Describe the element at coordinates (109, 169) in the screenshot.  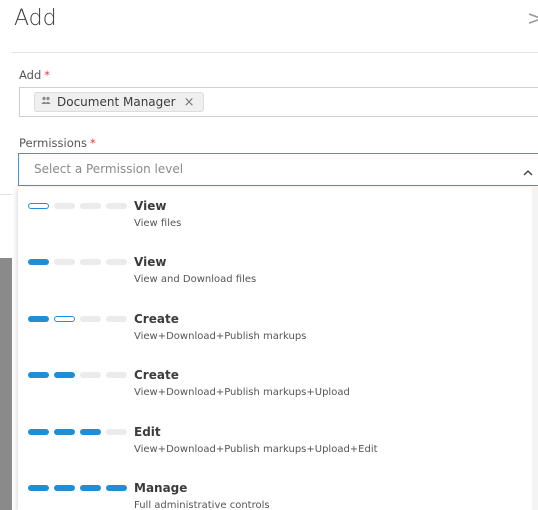
I see `permission-select-placeholder: Select a Permission level` at that location.